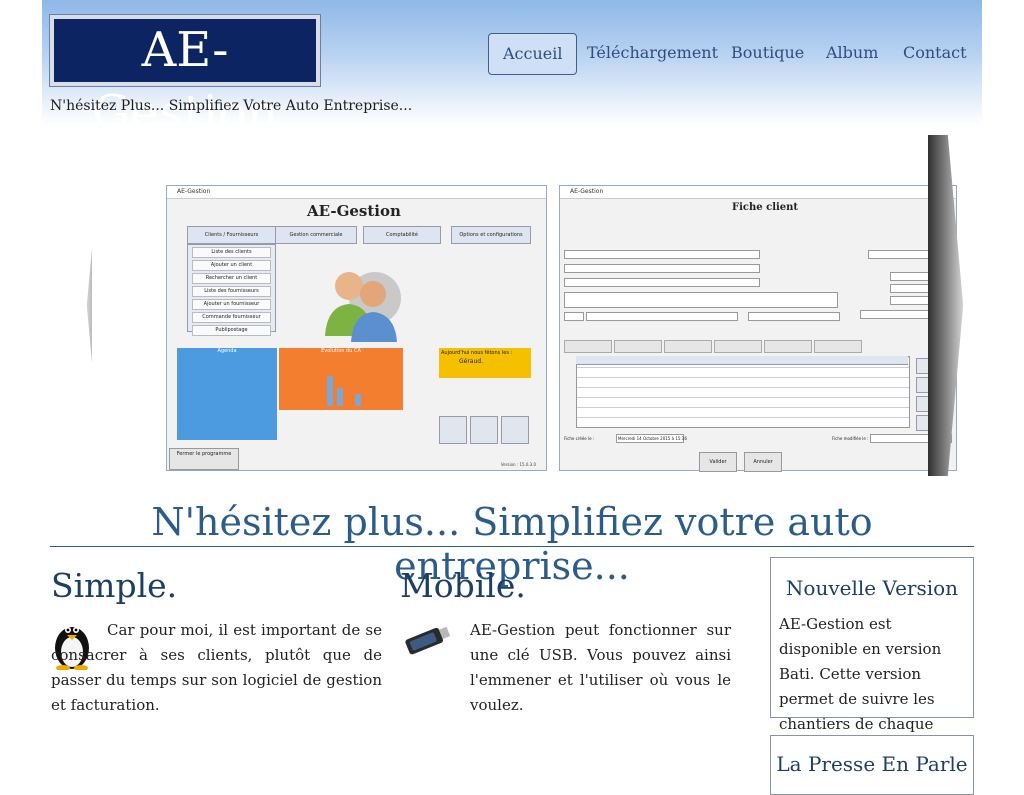 The image size is (1024, 795). Describe the element at coordinates (231, 252) in the screenshot. I see `menu-item: Liste des clients` at that location.